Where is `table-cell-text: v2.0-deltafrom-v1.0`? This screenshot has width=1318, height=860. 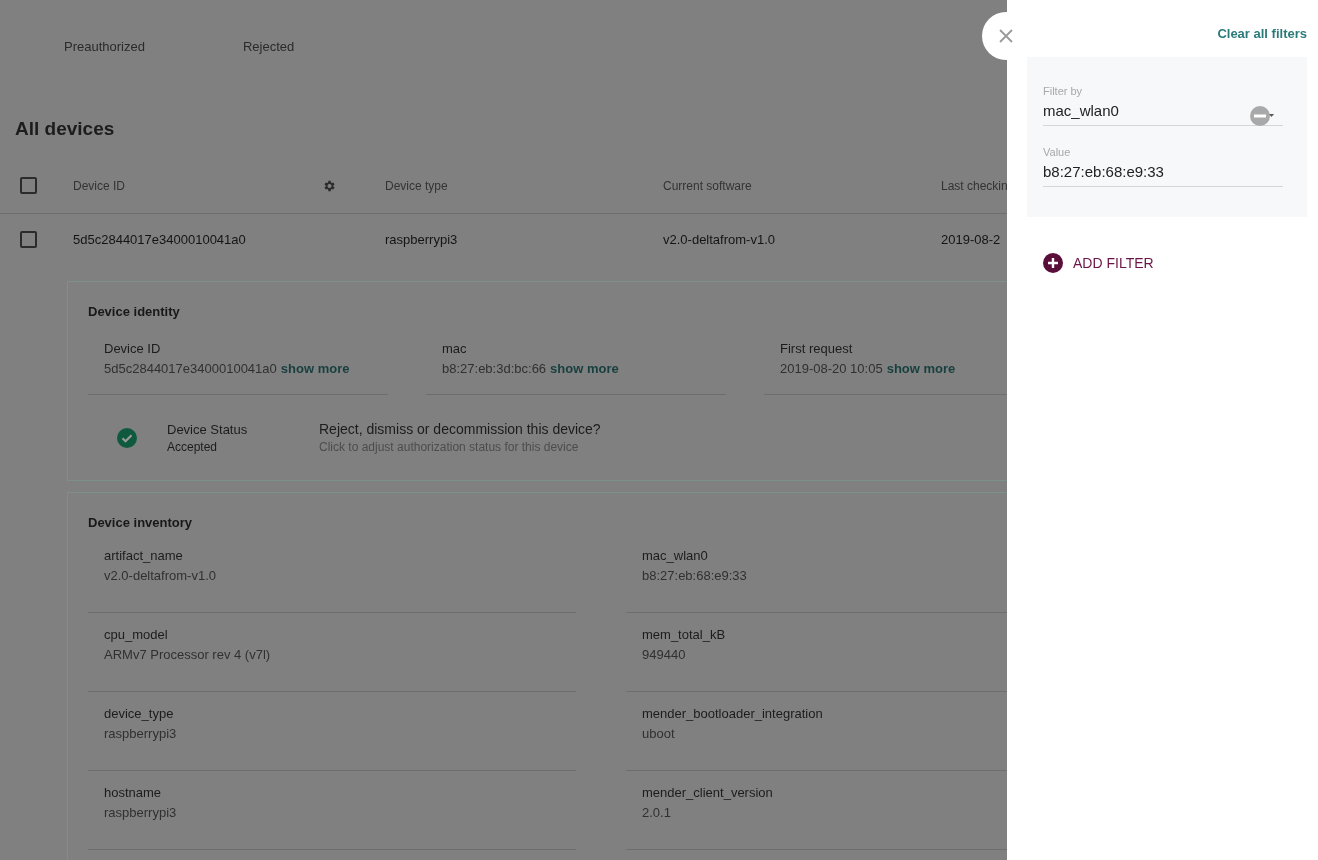 table-cell-text: v2.0-deltafrom-v1.0 is located at coordinates (719, 239).